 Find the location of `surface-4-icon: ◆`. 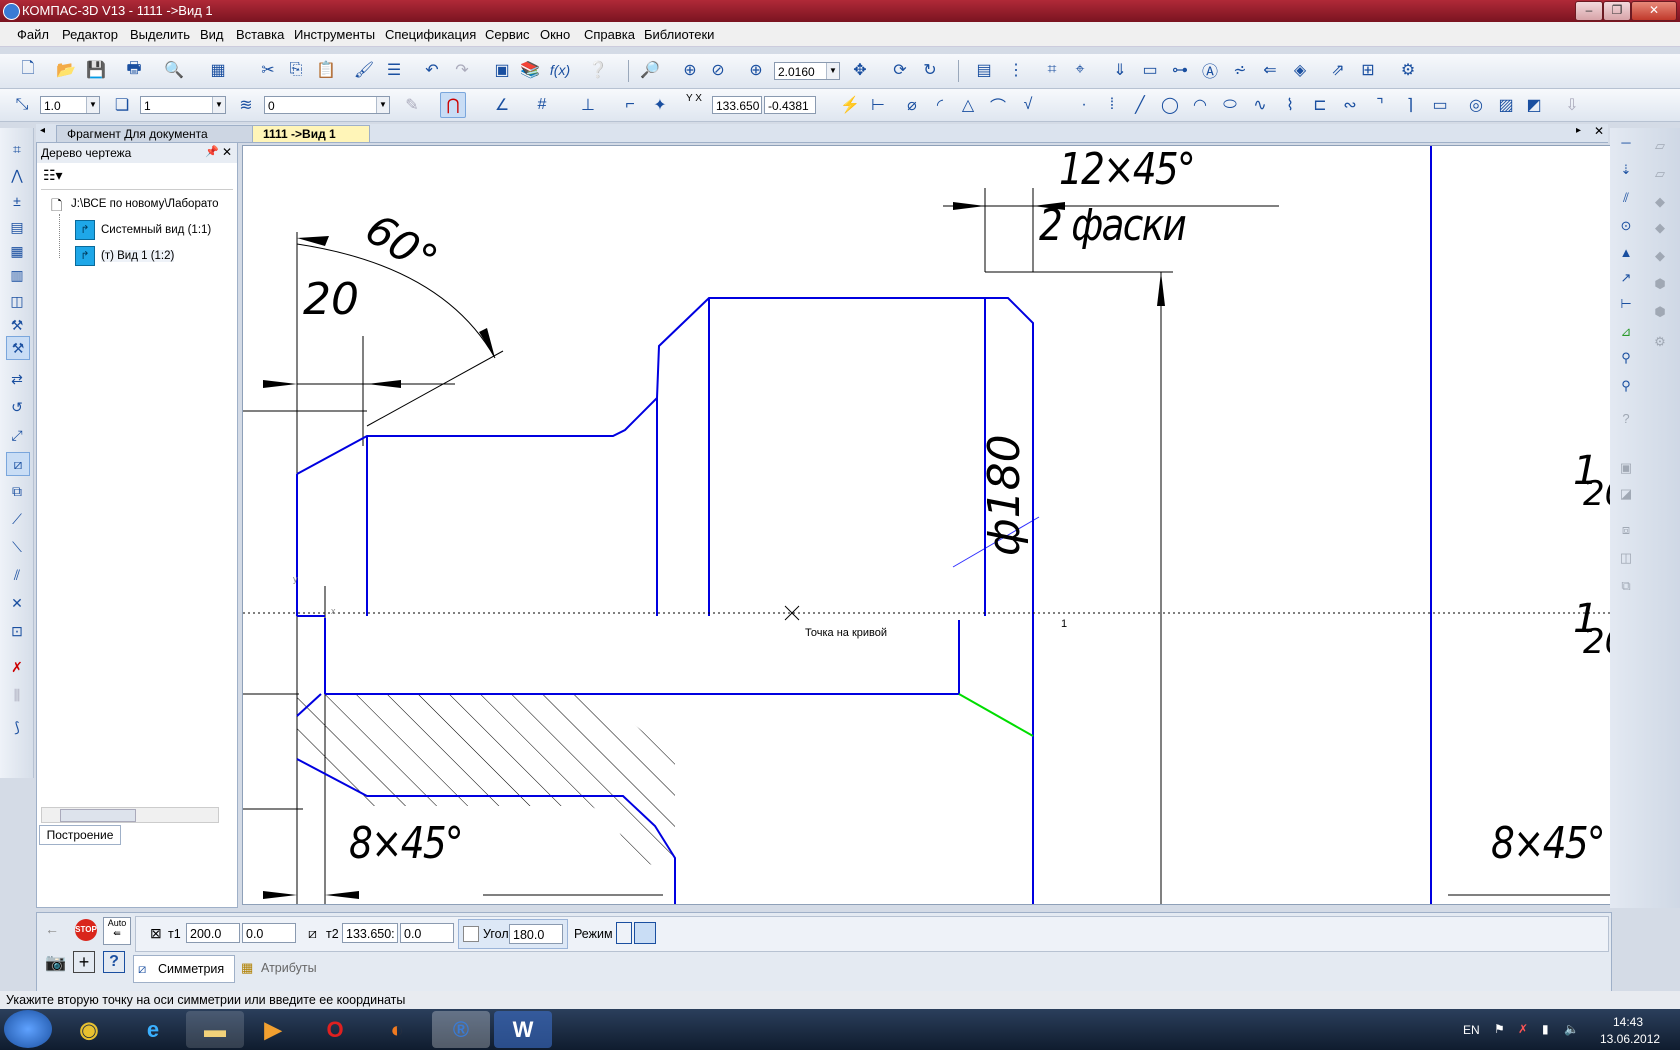

surface-4-icon: ◆ is located at coordinates (1660, 228).